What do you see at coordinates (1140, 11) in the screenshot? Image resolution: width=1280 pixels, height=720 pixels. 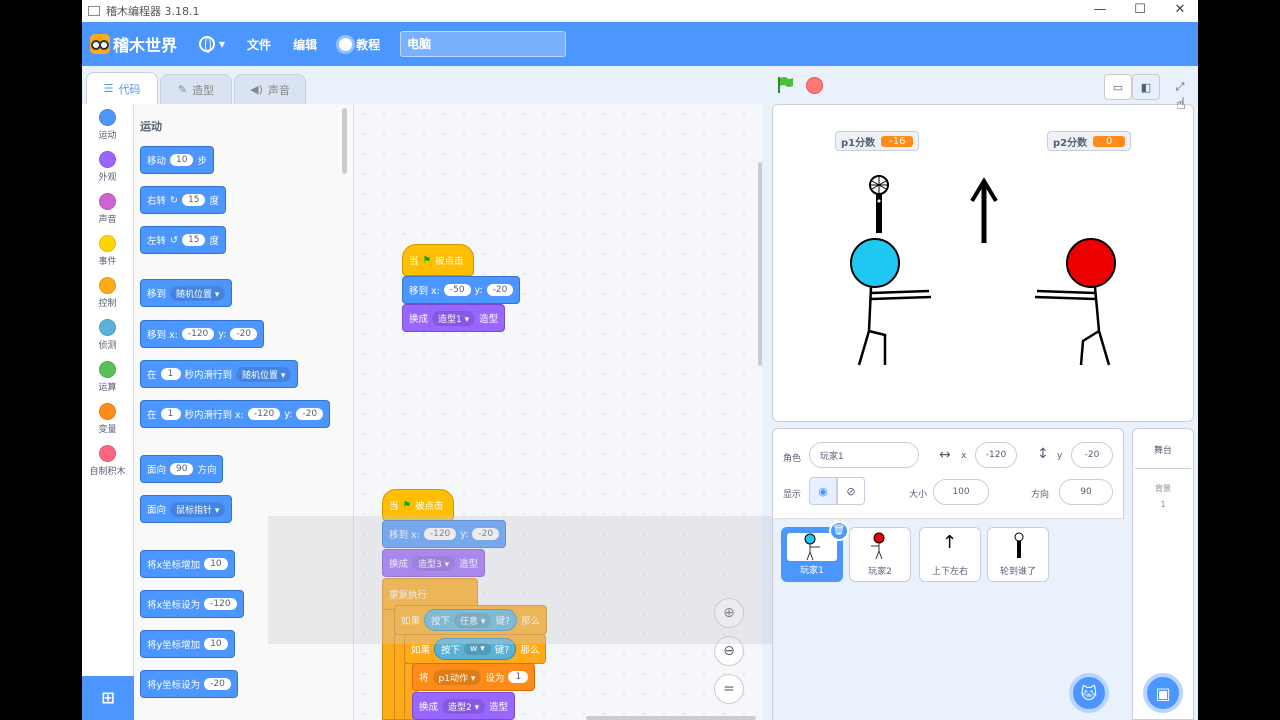 I see `maximize-button: ☐` at bounding box center [1140, 11].